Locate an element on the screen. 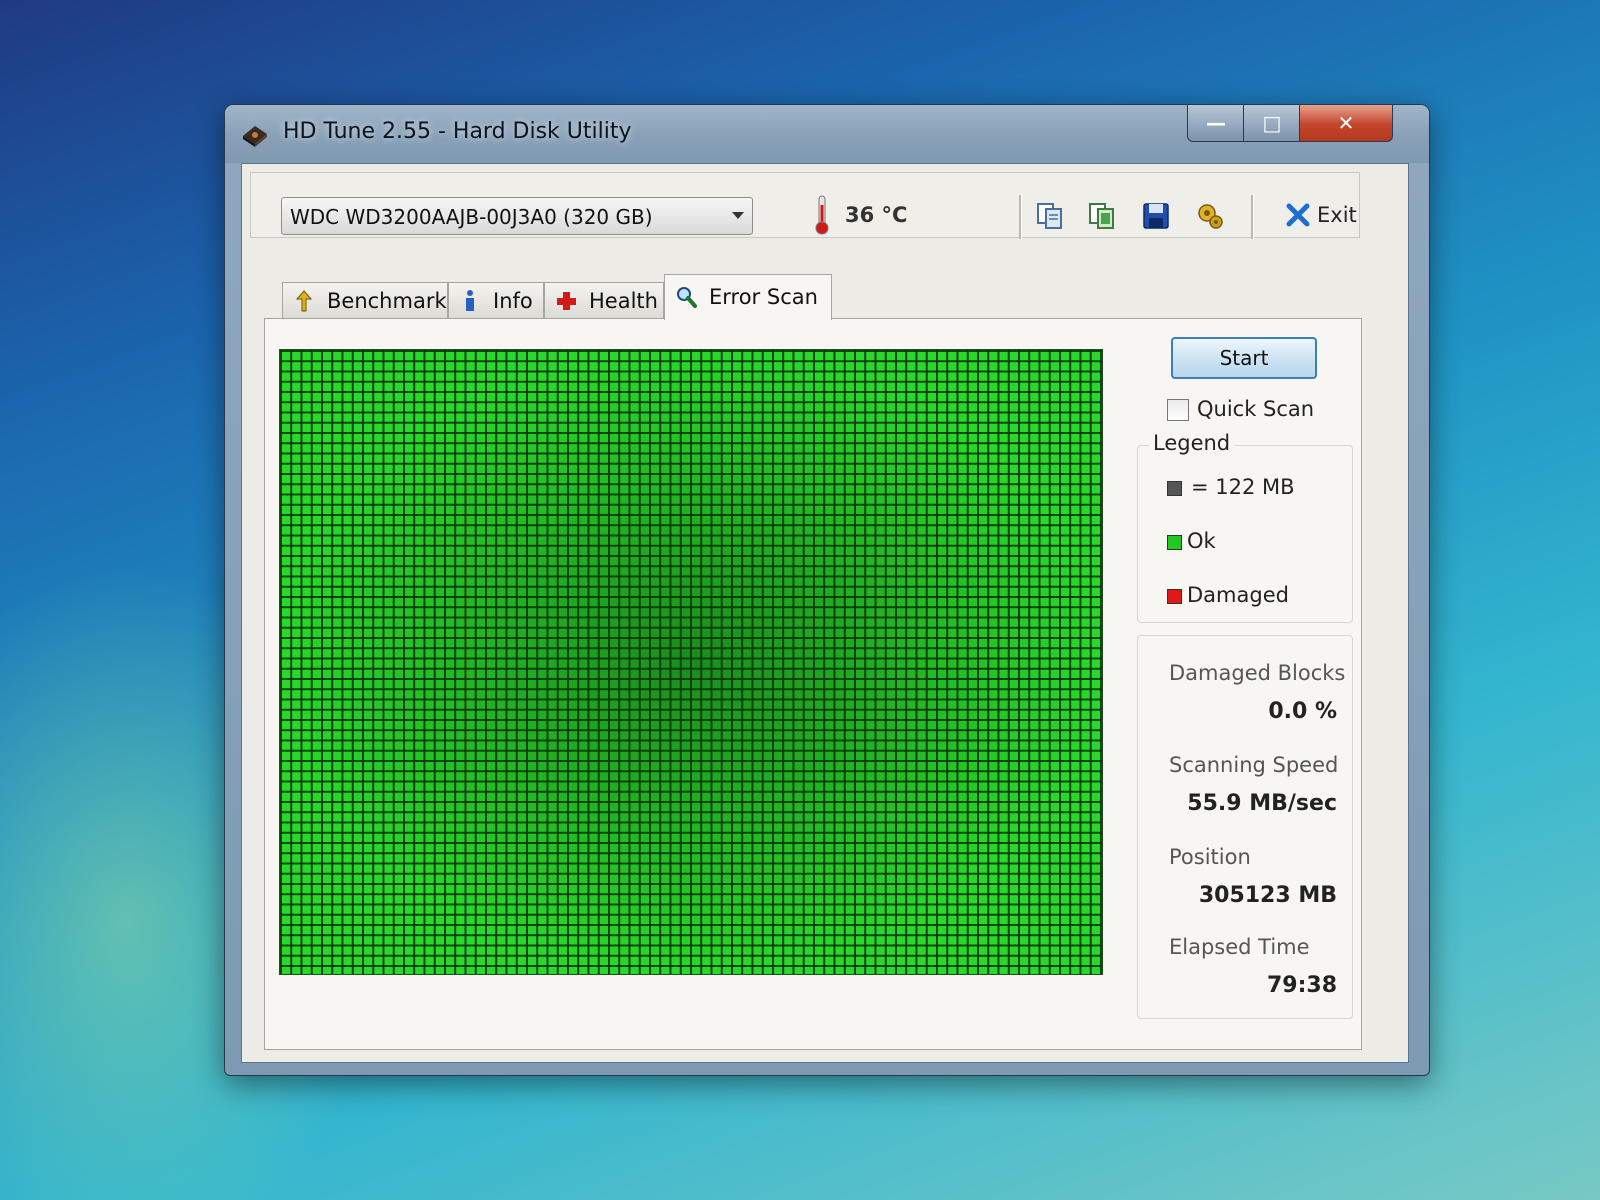 The image size is (1600, 1200). scan-statistics-group is located at coordinates (1245, 827).